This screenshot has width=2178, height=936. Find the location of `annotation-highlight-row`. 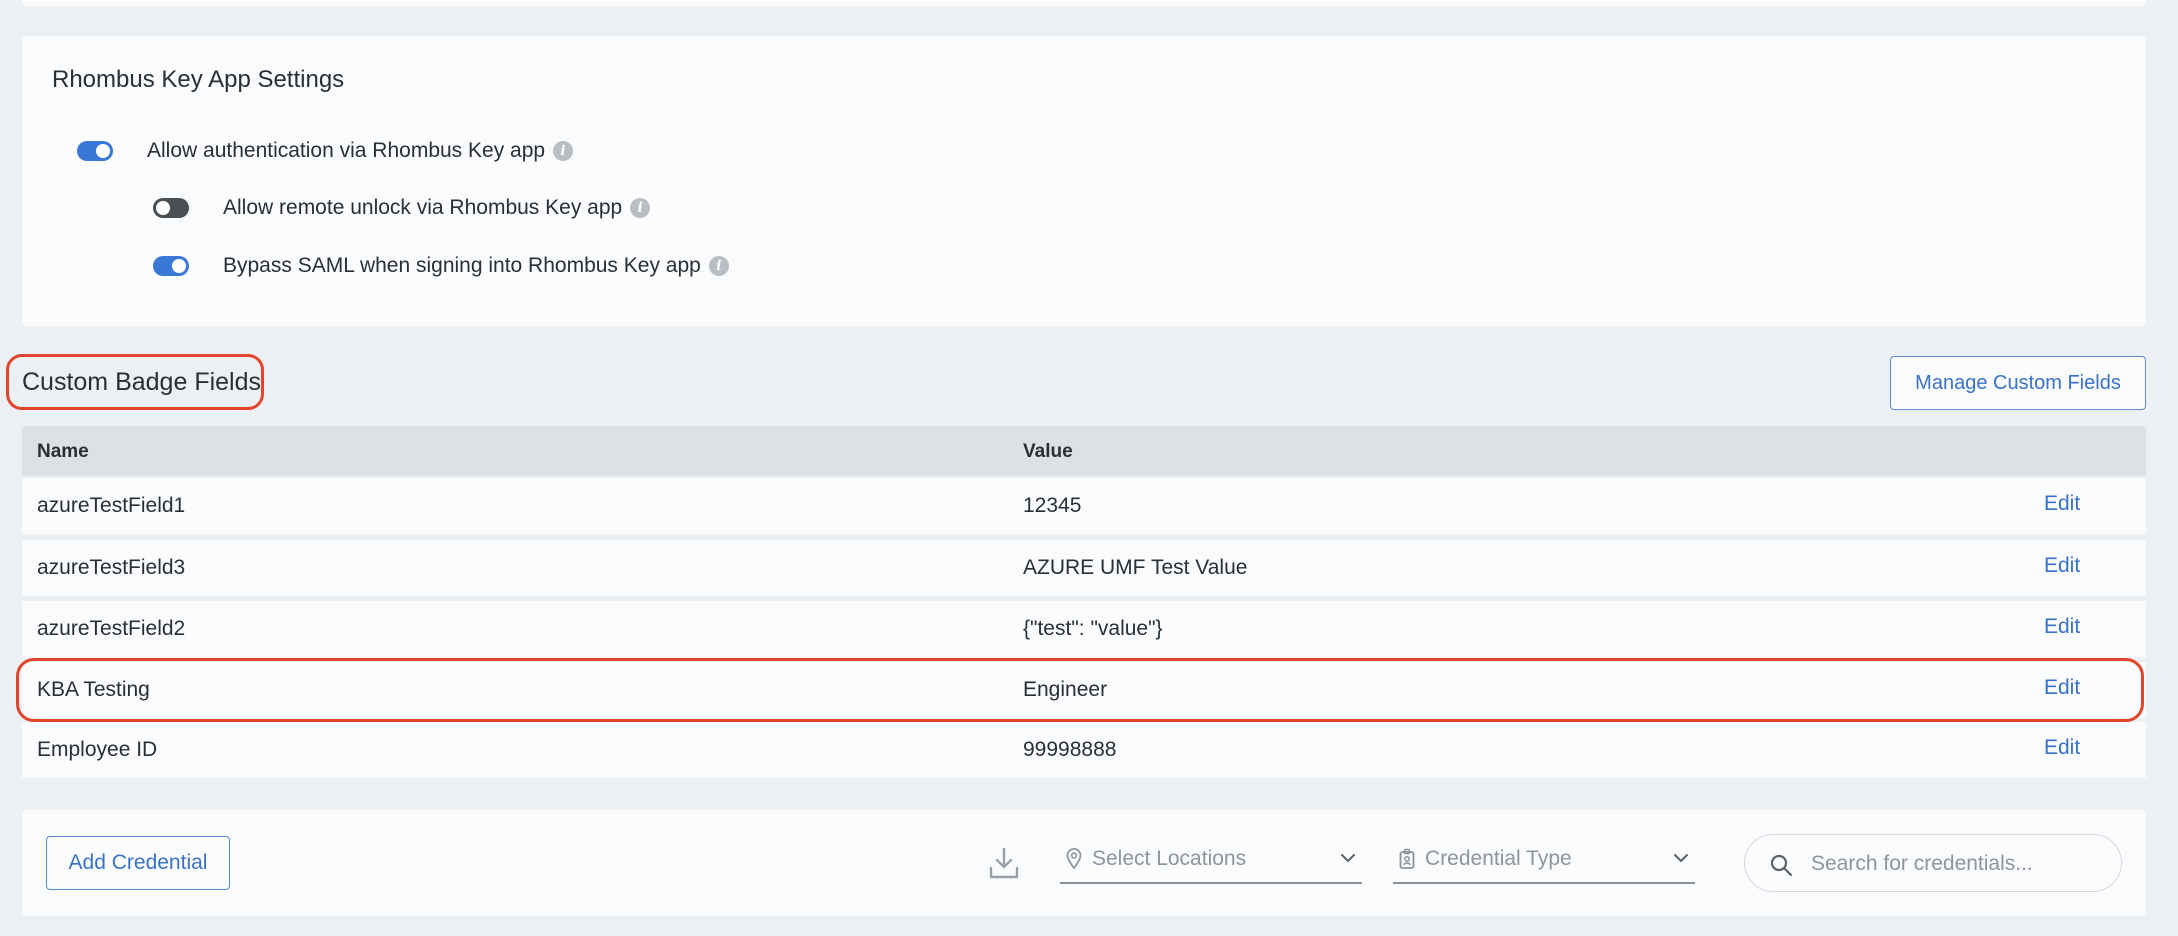

annotation-highlight-row is located at coordinates (1080, 690).